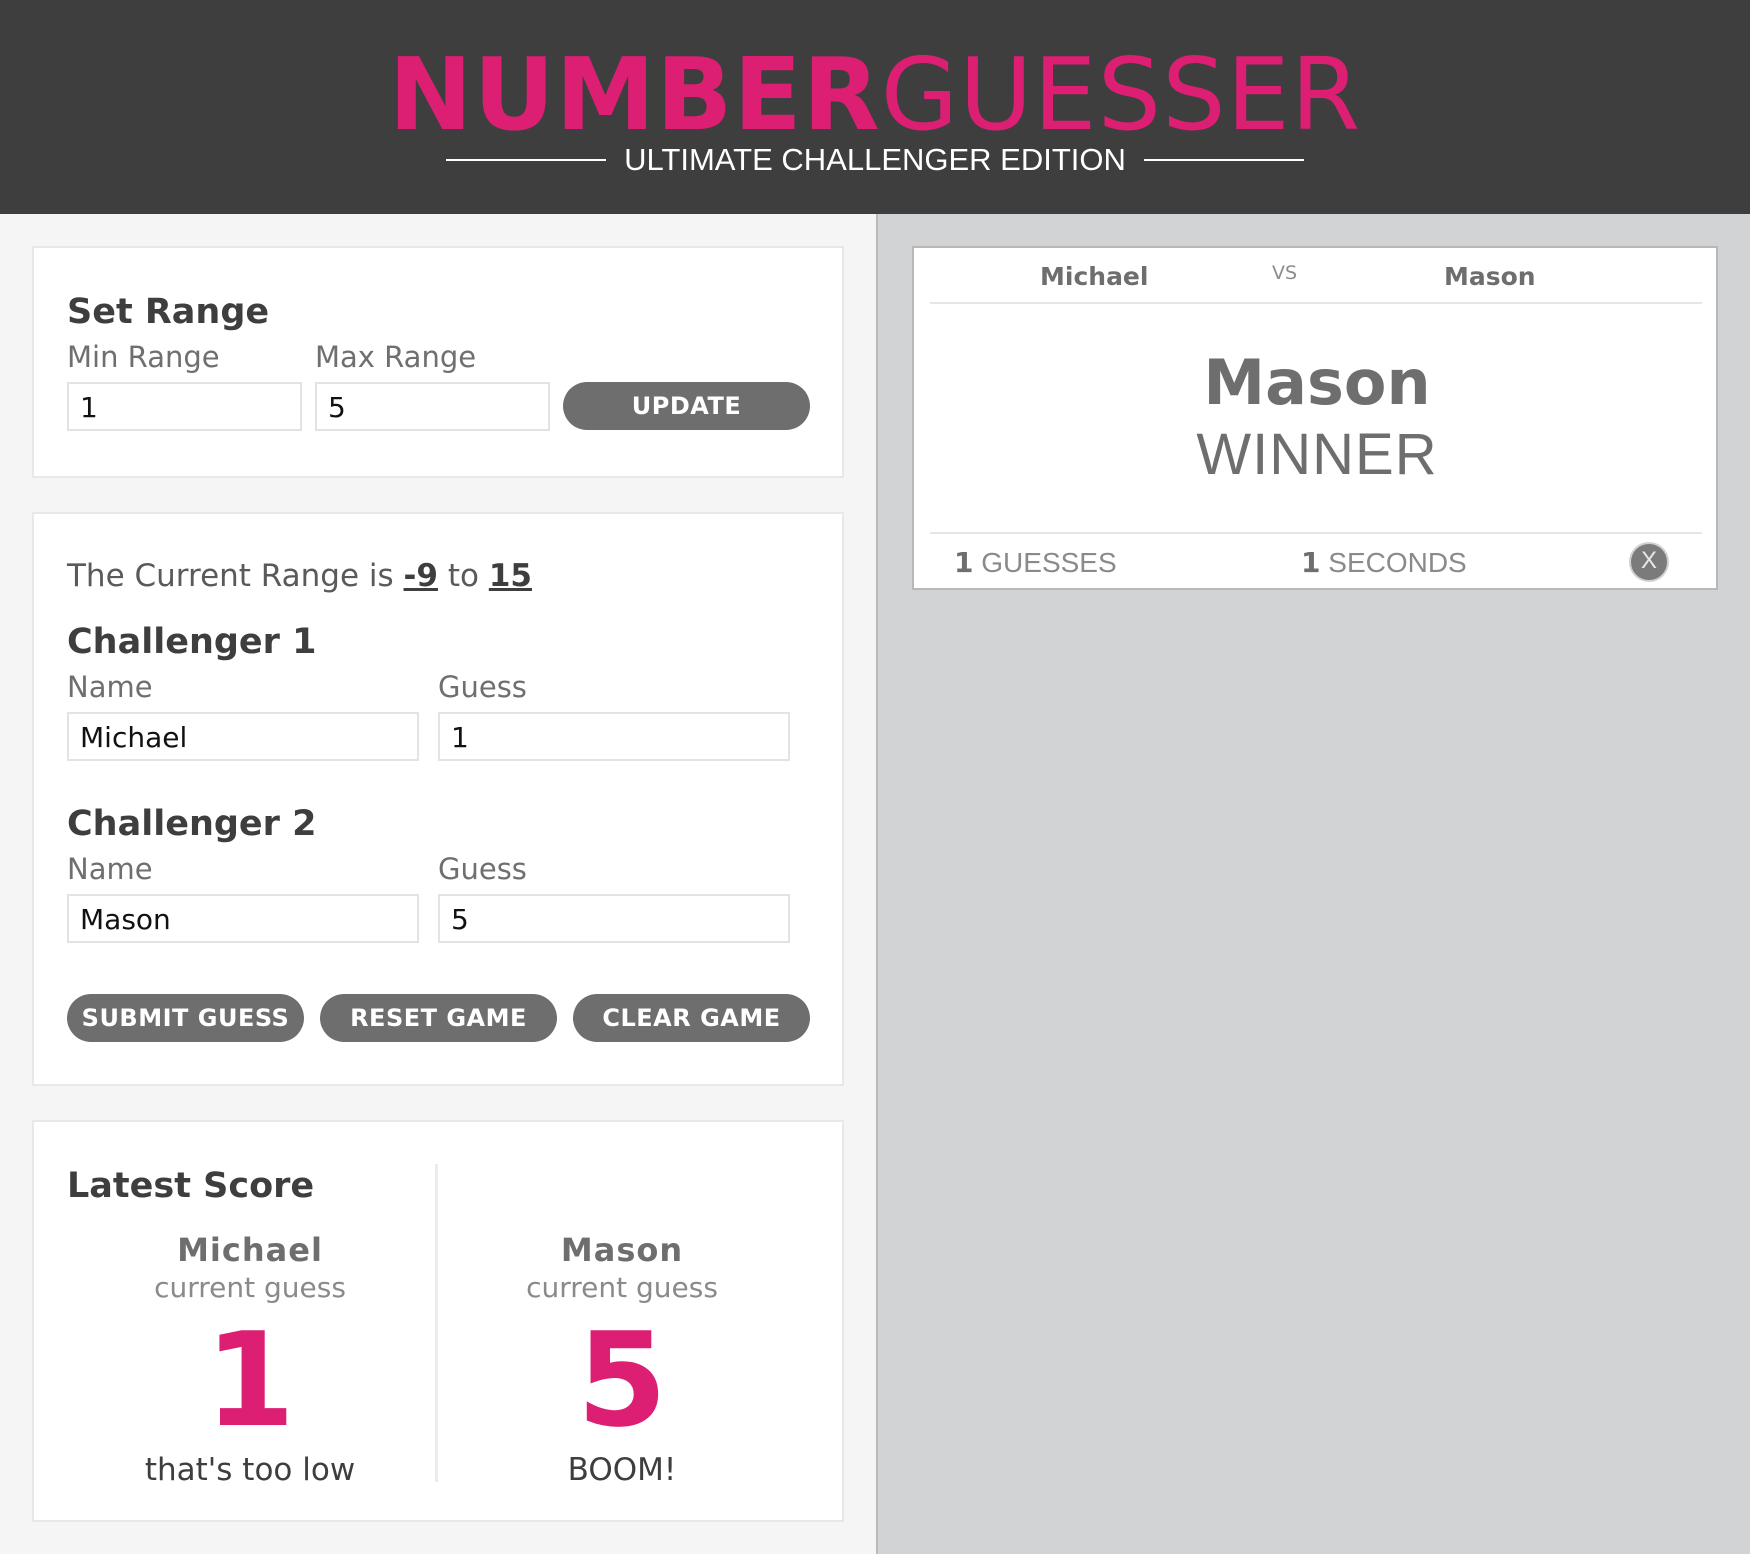  I want to click on seconds-stat: 1 SECONDS, so click(1384, 562).